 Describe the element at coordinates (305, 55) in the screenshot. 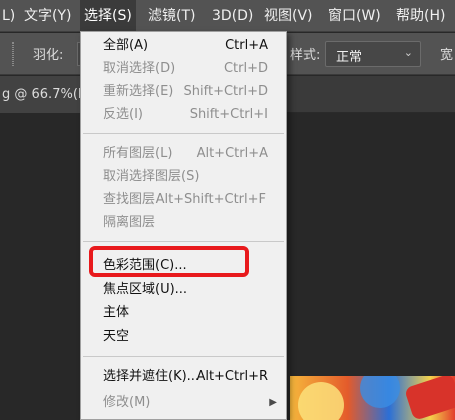

I see `style-label: 样式:` at that location.